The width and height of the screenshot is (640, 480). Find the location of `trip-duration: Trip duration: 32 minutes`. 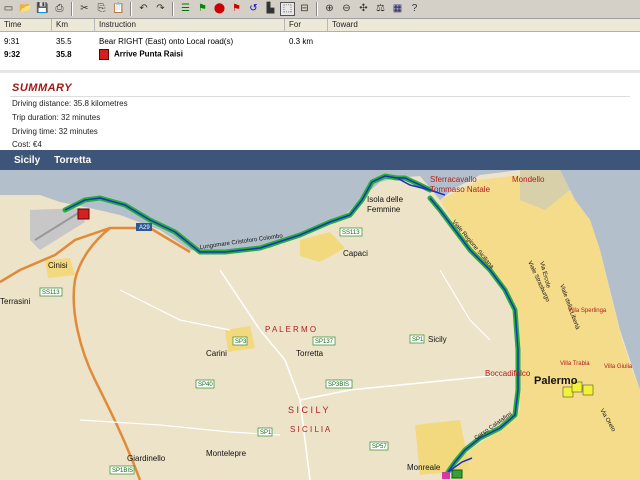

trip-duration: Trip duration: 32 minutes is located at coordinates (56, 117).